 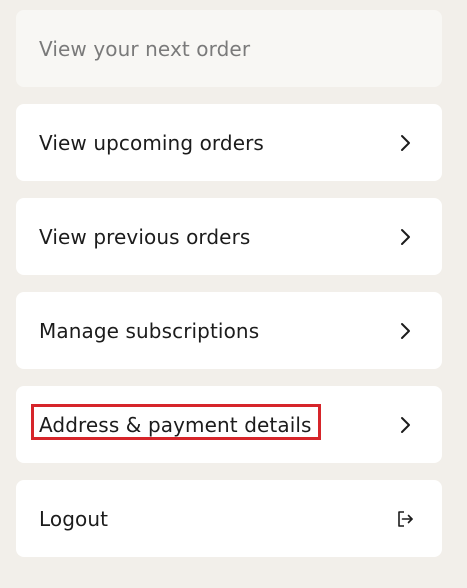 I want to click on view-upcoming-orders-item: View upcoming orders, so click(x=229, y=142).